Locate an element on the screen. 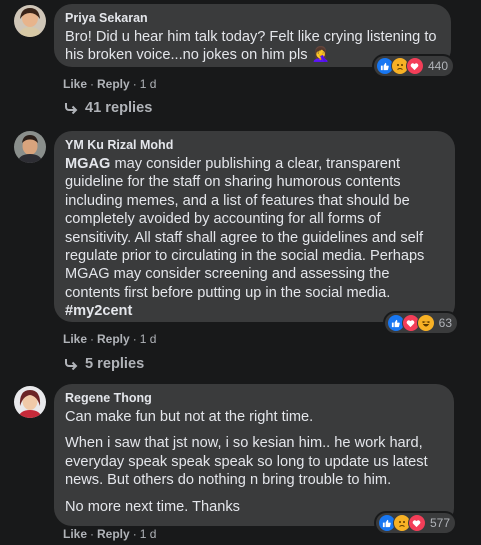 The width and height of the screenshot is (481, 545). view-replies-button: 5 replies is located at coordinates (104, 364).